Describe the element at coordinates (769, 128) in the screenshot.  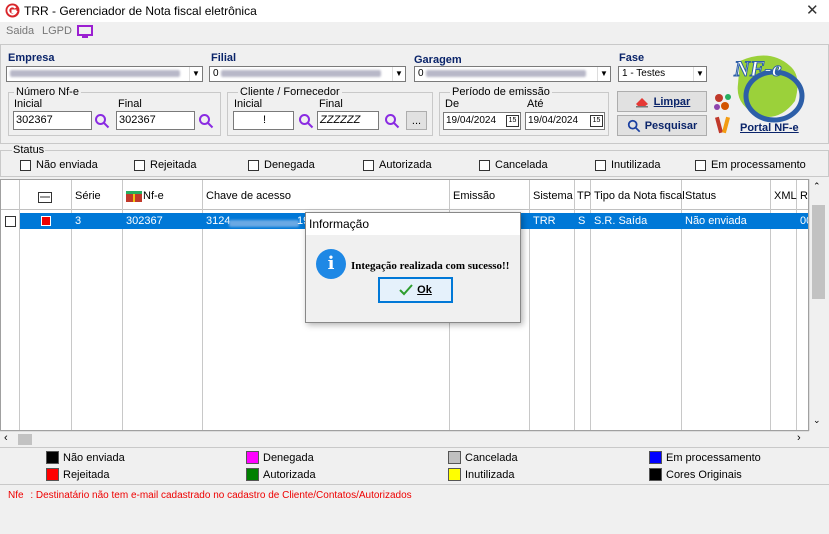
I see `portal-nfe-link: Portal NF-e` at that location.